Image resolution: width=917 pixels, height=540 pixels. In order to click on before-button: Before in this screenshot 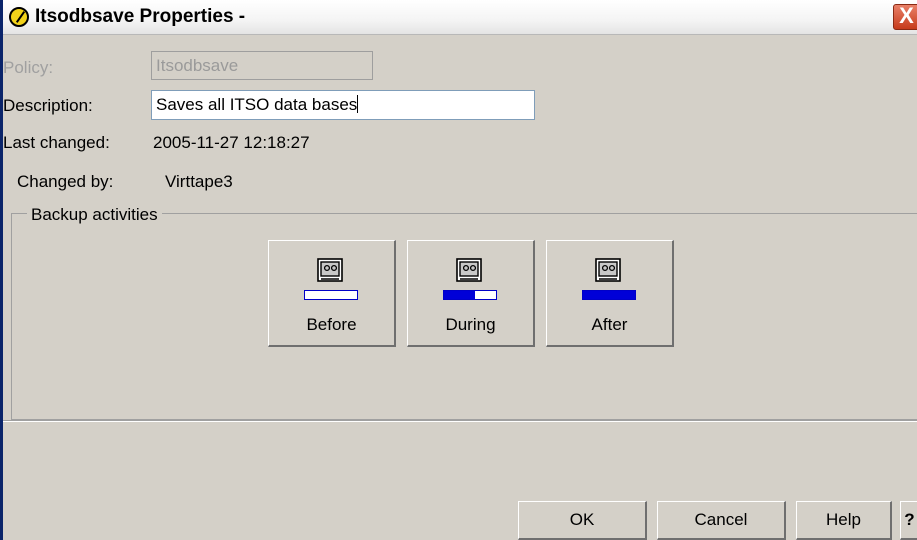, I will do `click(332, 293)`.